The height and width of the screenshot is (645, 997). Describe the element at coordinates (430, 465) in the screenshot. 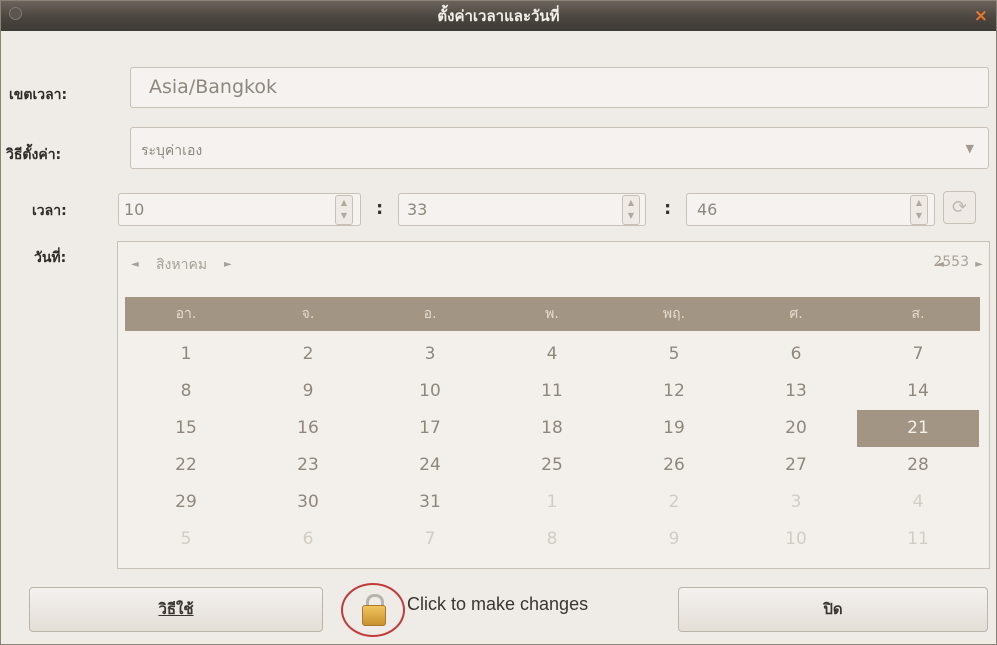

I see `calendar-day: 24` at that location.